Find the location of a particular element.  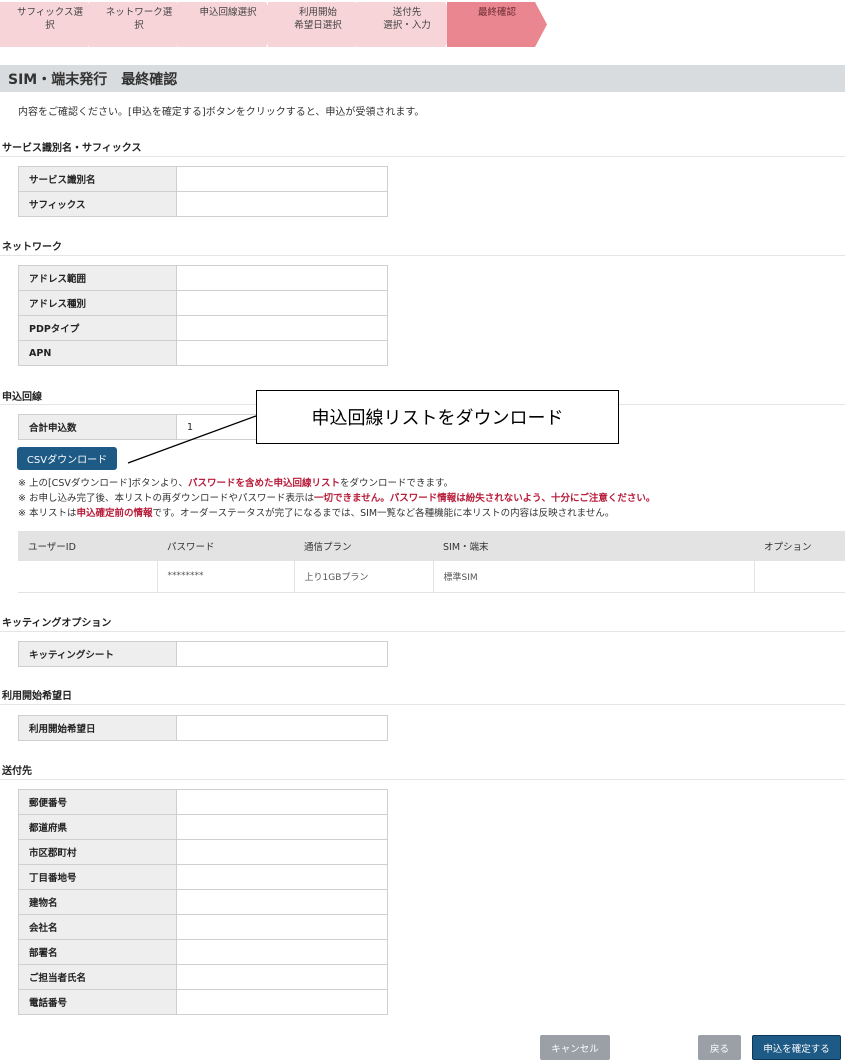

field-label: 建物名 is located at coordinates (97, 902).